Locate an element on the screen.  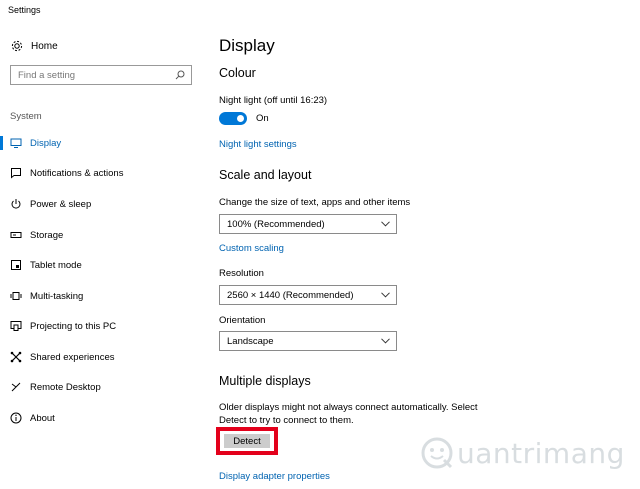
search-placeholder: Find a setting is located at coordinates (47, 75).